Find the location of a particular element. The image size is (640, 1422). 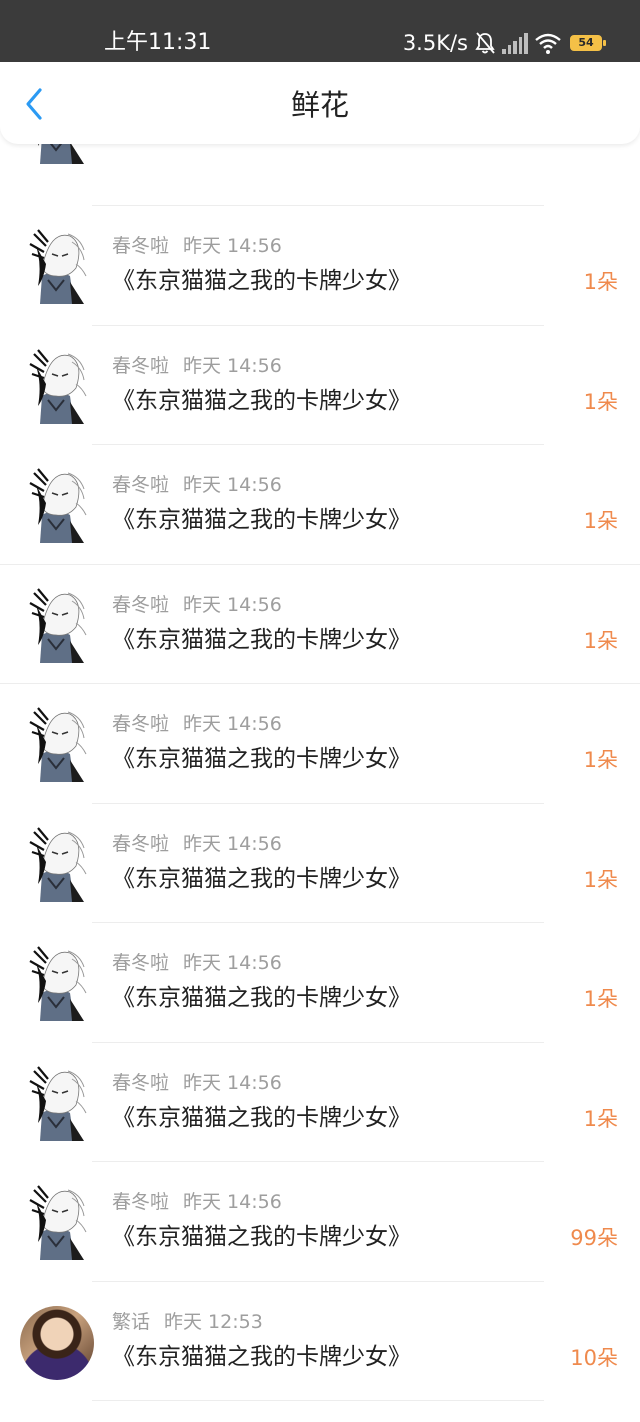

flower-count: 99朵 is located at coordinates (594, 1238).